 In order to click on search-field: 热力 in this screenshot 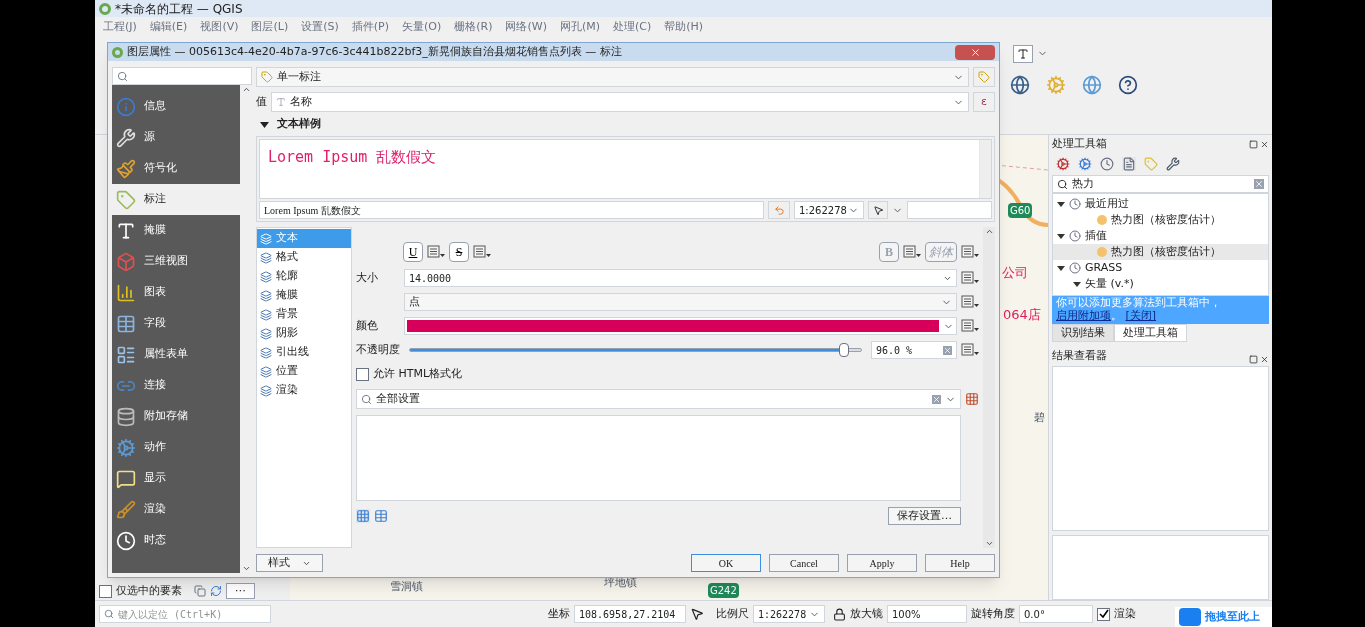, I will do `click(1160, 184)`.